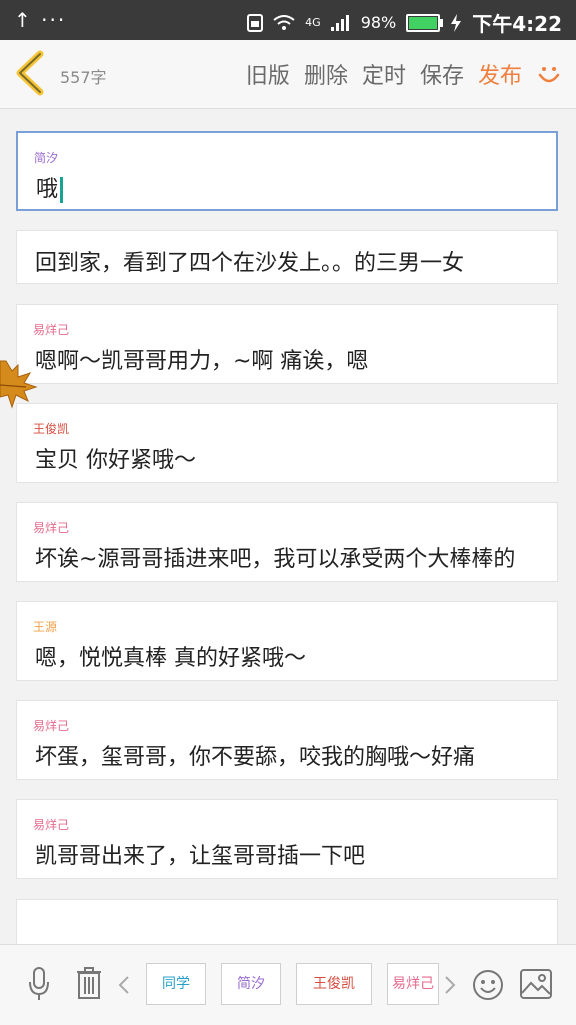 This screenshot has height=1025, width=576. I want to click on network-type: 4G, so click(313, 22).